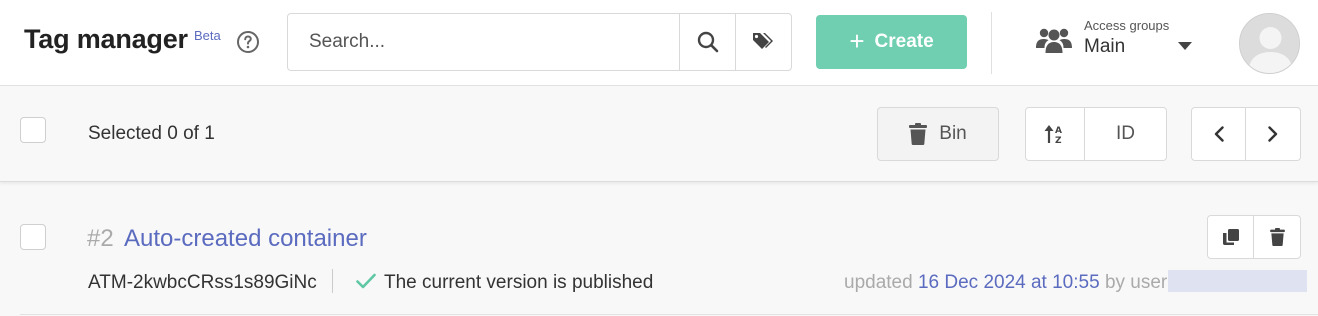  What do you see at coordinates (332, 281) in the screenshot?
I see `row-separator` at bounding box center [332, 281].